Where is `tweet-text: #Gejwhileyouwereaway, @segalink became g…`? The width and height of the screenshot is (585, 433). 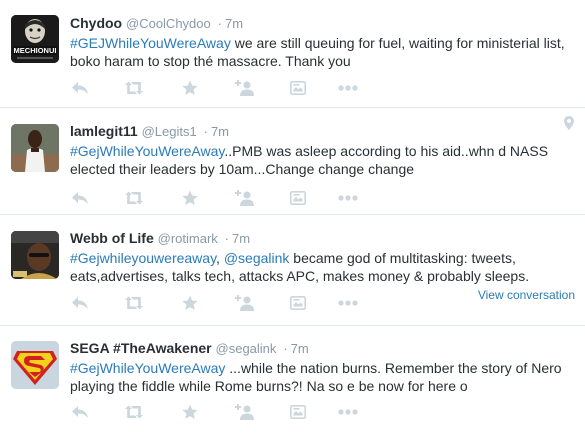
tweet-text: #Gejwhileyouwereaway, @segalink became g… is located at coordinates (323, 267).